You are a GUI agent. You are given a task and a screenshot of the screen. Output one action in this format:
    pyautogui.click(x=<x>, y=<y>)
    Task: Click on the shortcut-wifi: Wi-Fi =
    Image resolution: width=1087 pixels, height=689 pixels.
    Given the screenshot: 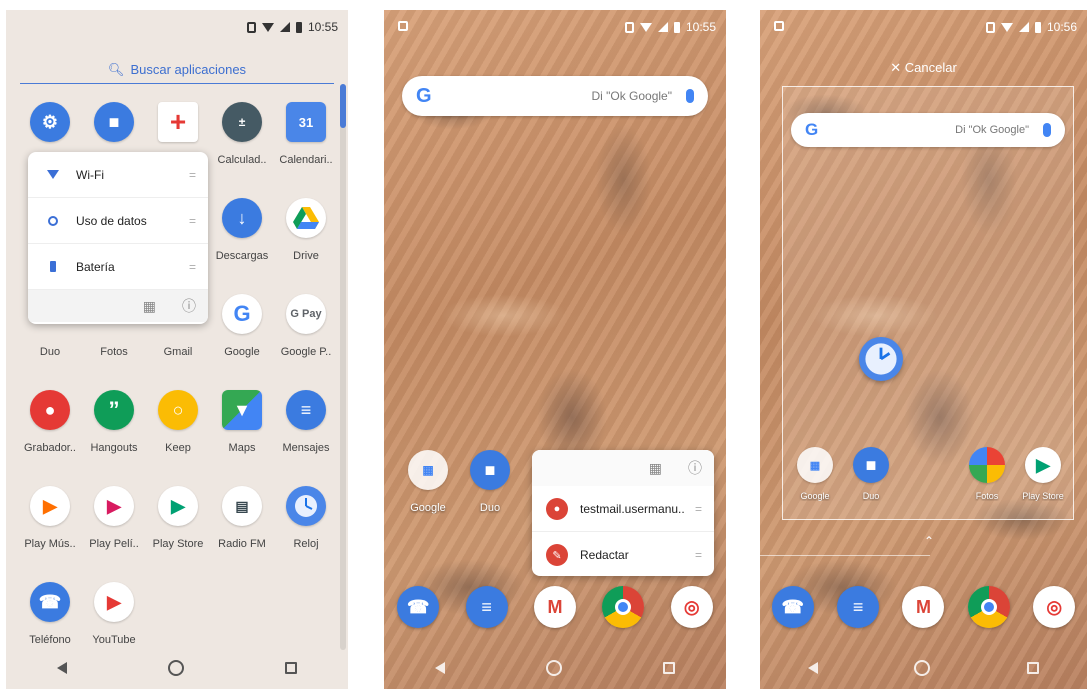 What is the action you would take?
    pyautogui.click(x=118, y=175)
    